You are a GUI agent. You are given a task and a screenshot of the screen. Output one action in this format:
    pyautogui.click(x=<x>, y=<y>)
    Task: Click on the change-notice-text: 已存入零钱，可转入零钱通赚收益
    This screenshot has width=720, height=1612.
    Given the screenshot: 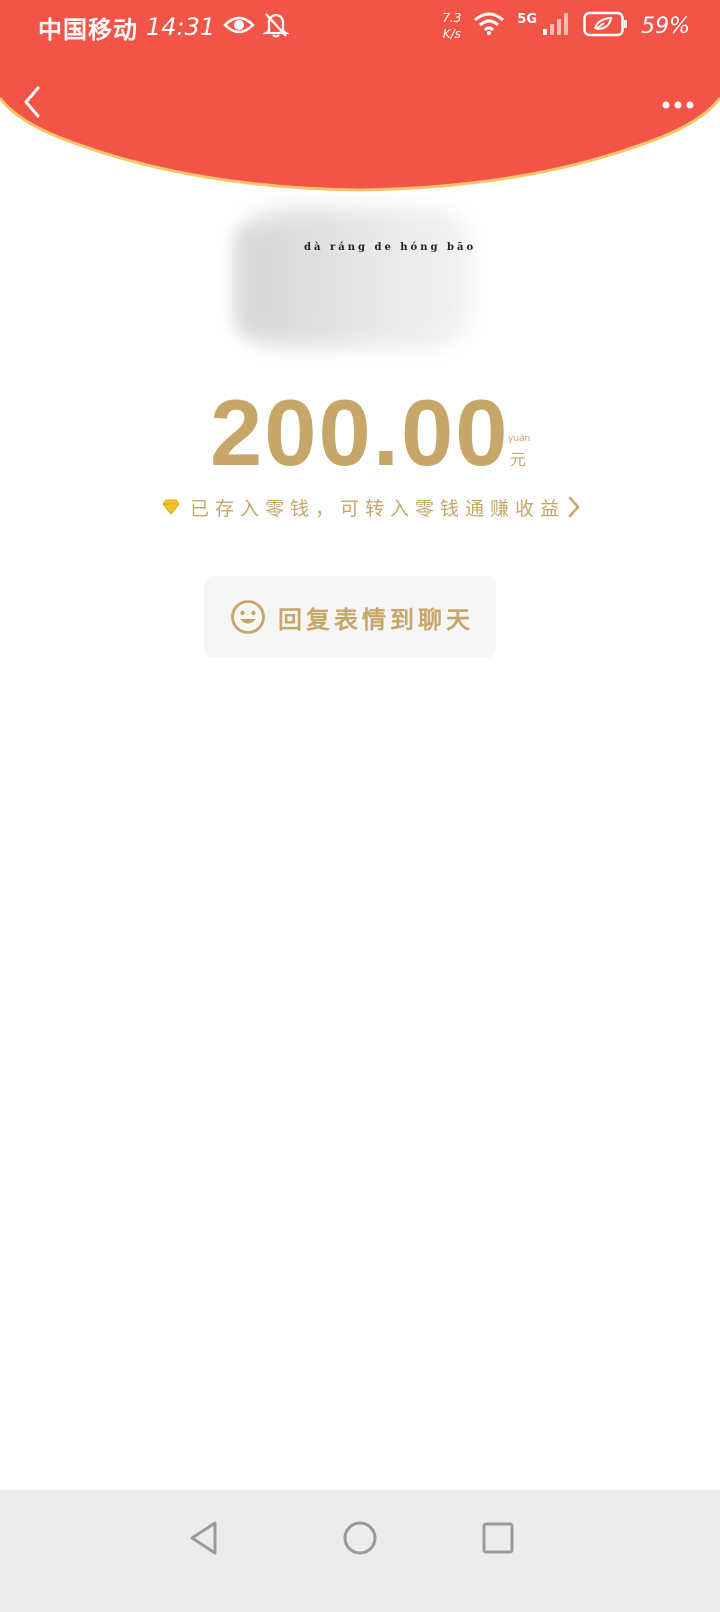 What is the action you would take?
    pyautogui.click(x=378, y=508)
    